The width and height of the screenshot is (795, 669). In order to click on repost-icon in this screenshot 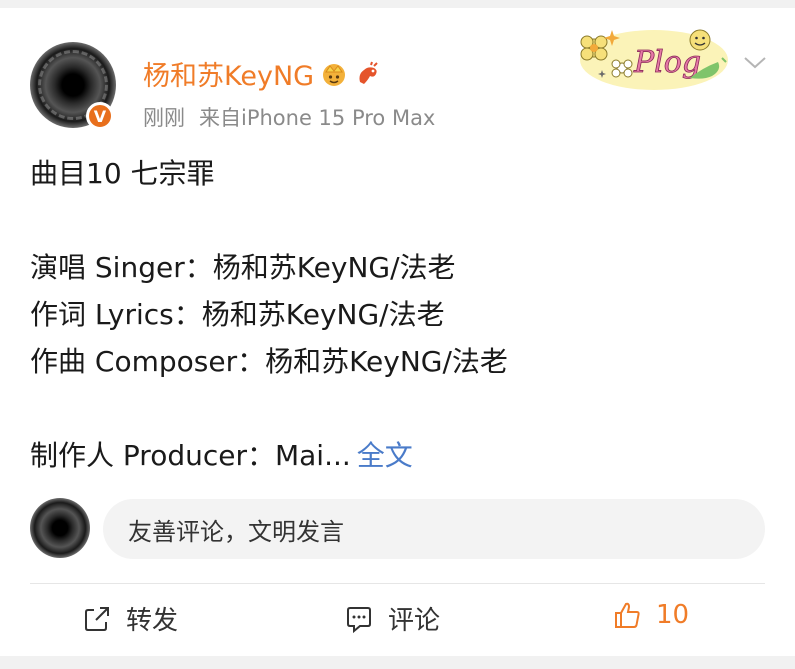, I will do `click(97, 618)`.